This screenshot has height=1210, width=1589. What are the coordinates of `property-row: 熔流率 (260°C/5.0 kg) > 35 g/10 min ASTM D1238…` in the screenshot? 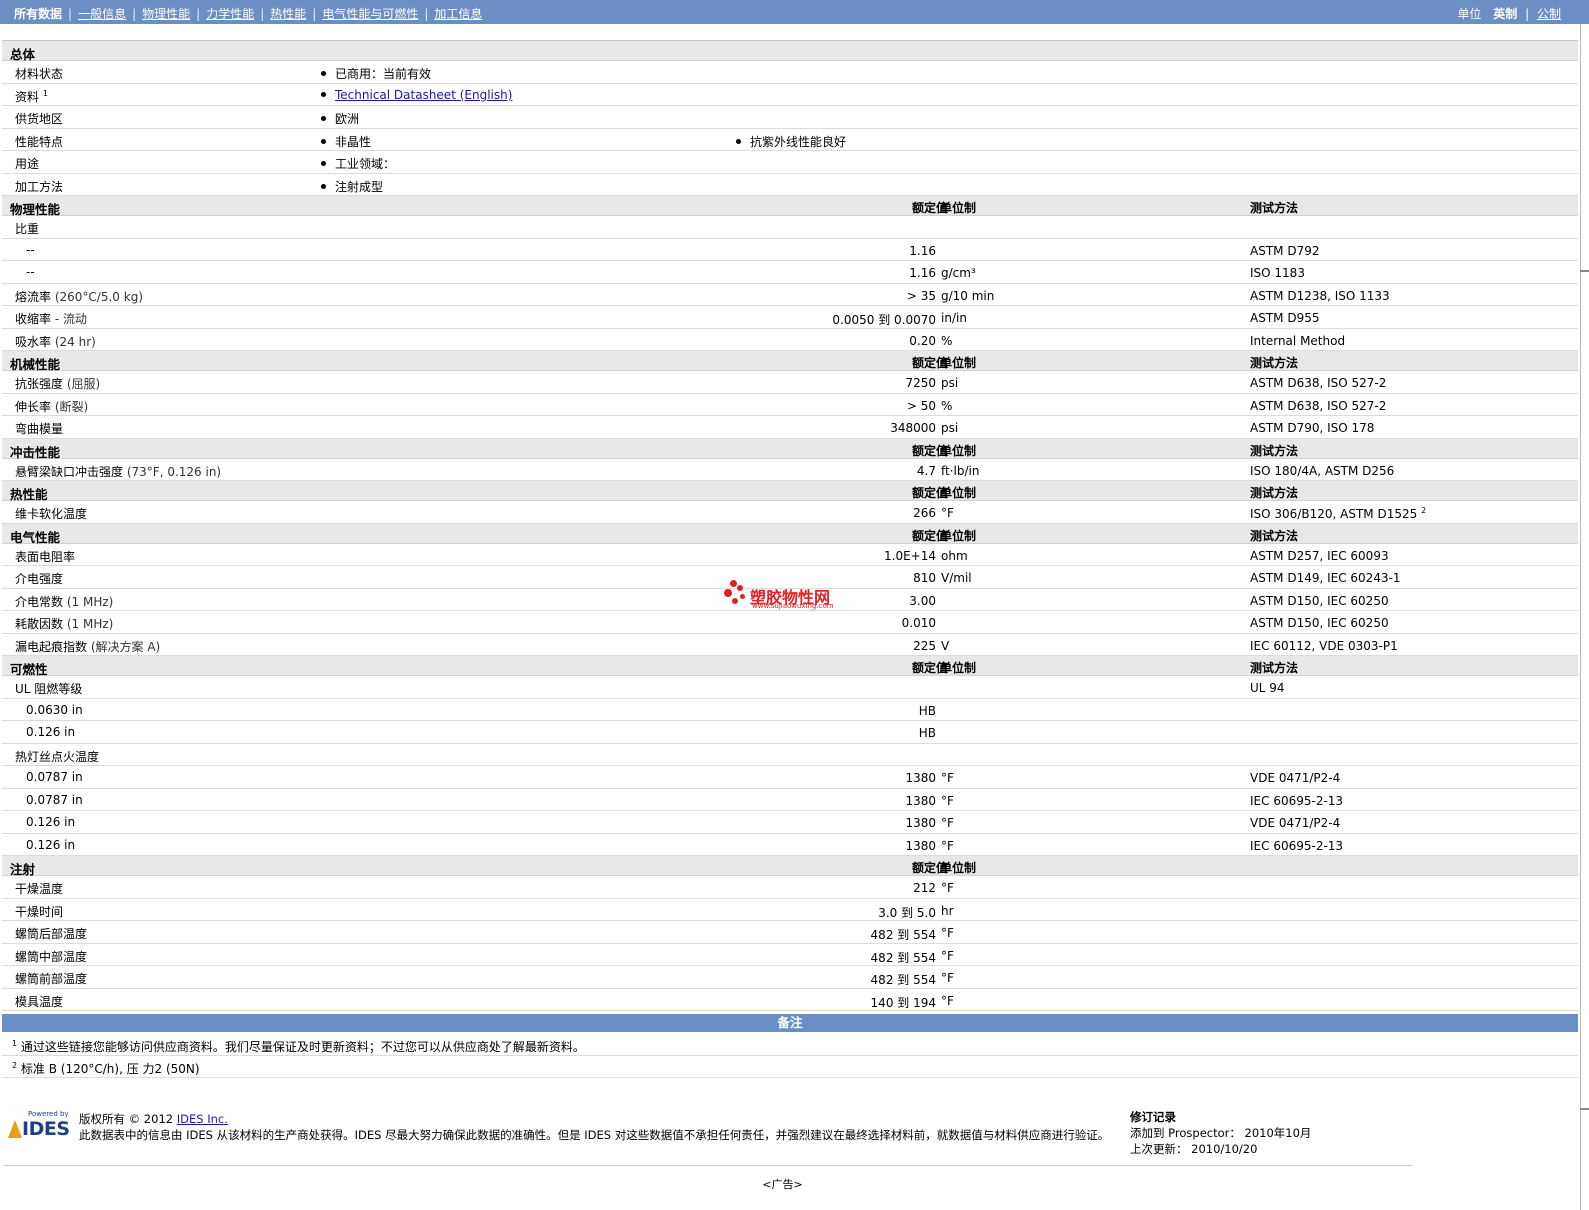 It's located at (790, 295).